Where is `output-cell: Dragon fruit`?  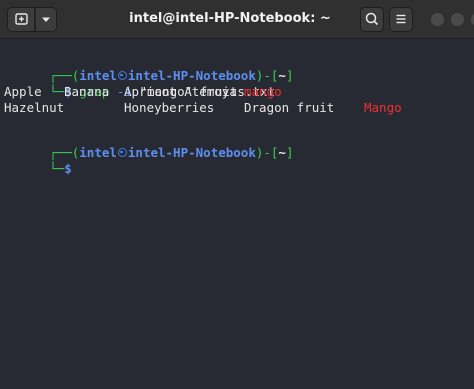
output-cell: Dragon fruit is located at coordinates (289, 107).